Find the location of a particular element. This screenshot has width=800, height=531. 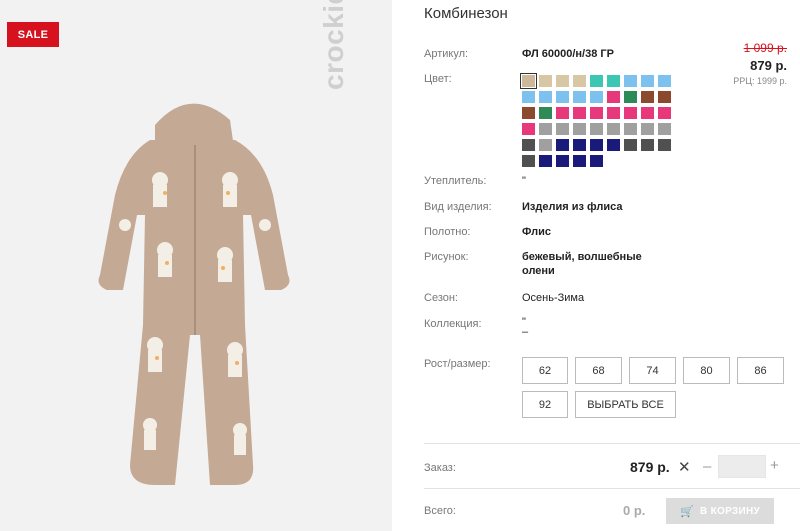

quantity-input is located at coordinates (742, 466).